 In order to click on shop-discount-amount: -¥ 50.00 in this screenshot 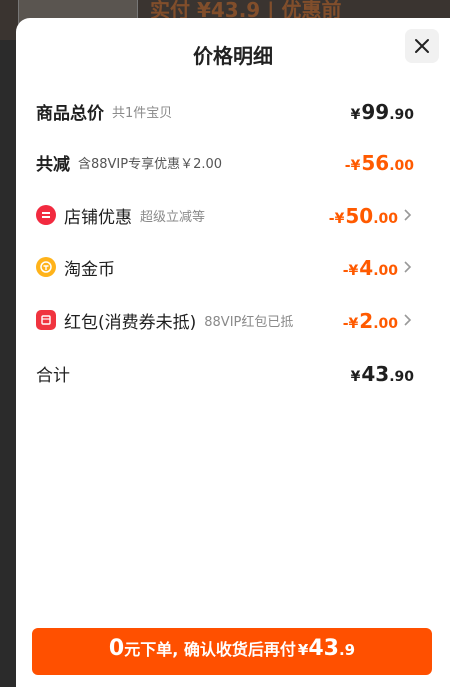, I will do `click(363, 215)`.